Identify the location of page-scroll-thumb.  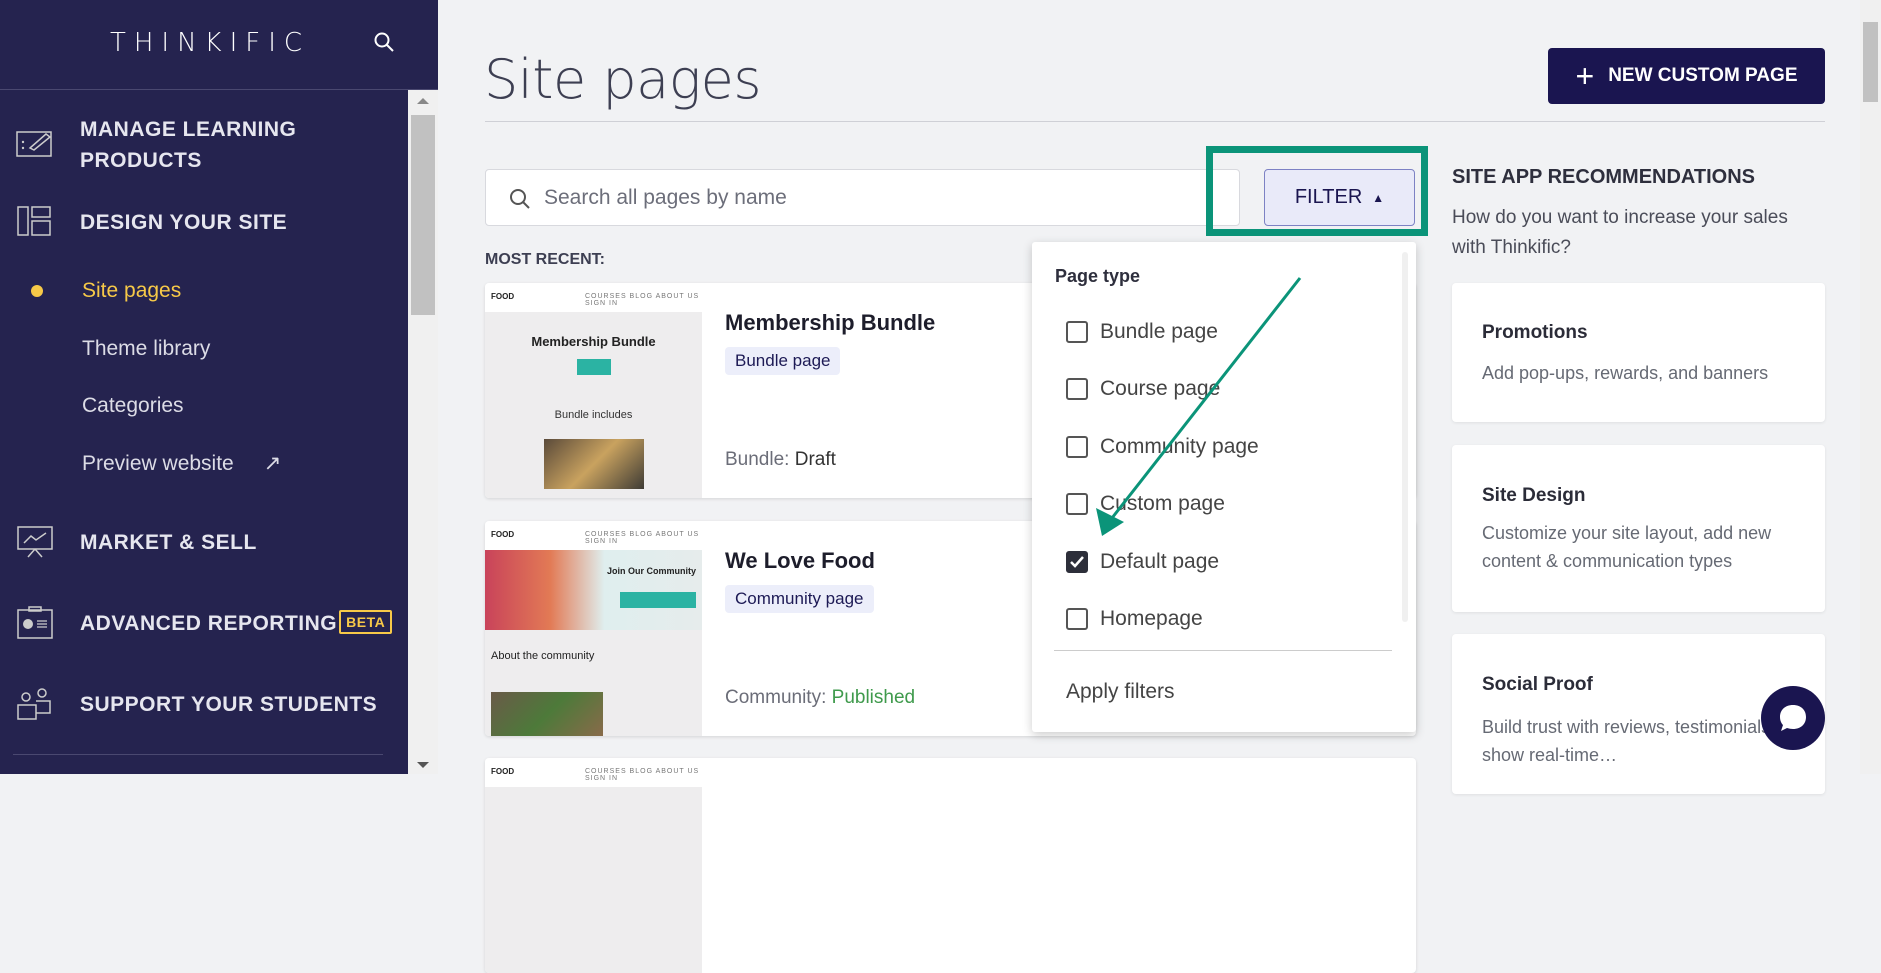
(1870, 62).